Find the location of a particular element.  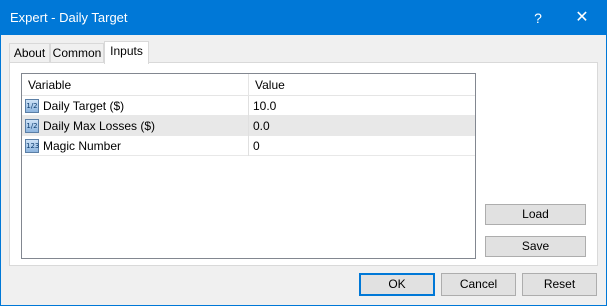

variable-name: Magic Number is located at coordinates (82, 146).